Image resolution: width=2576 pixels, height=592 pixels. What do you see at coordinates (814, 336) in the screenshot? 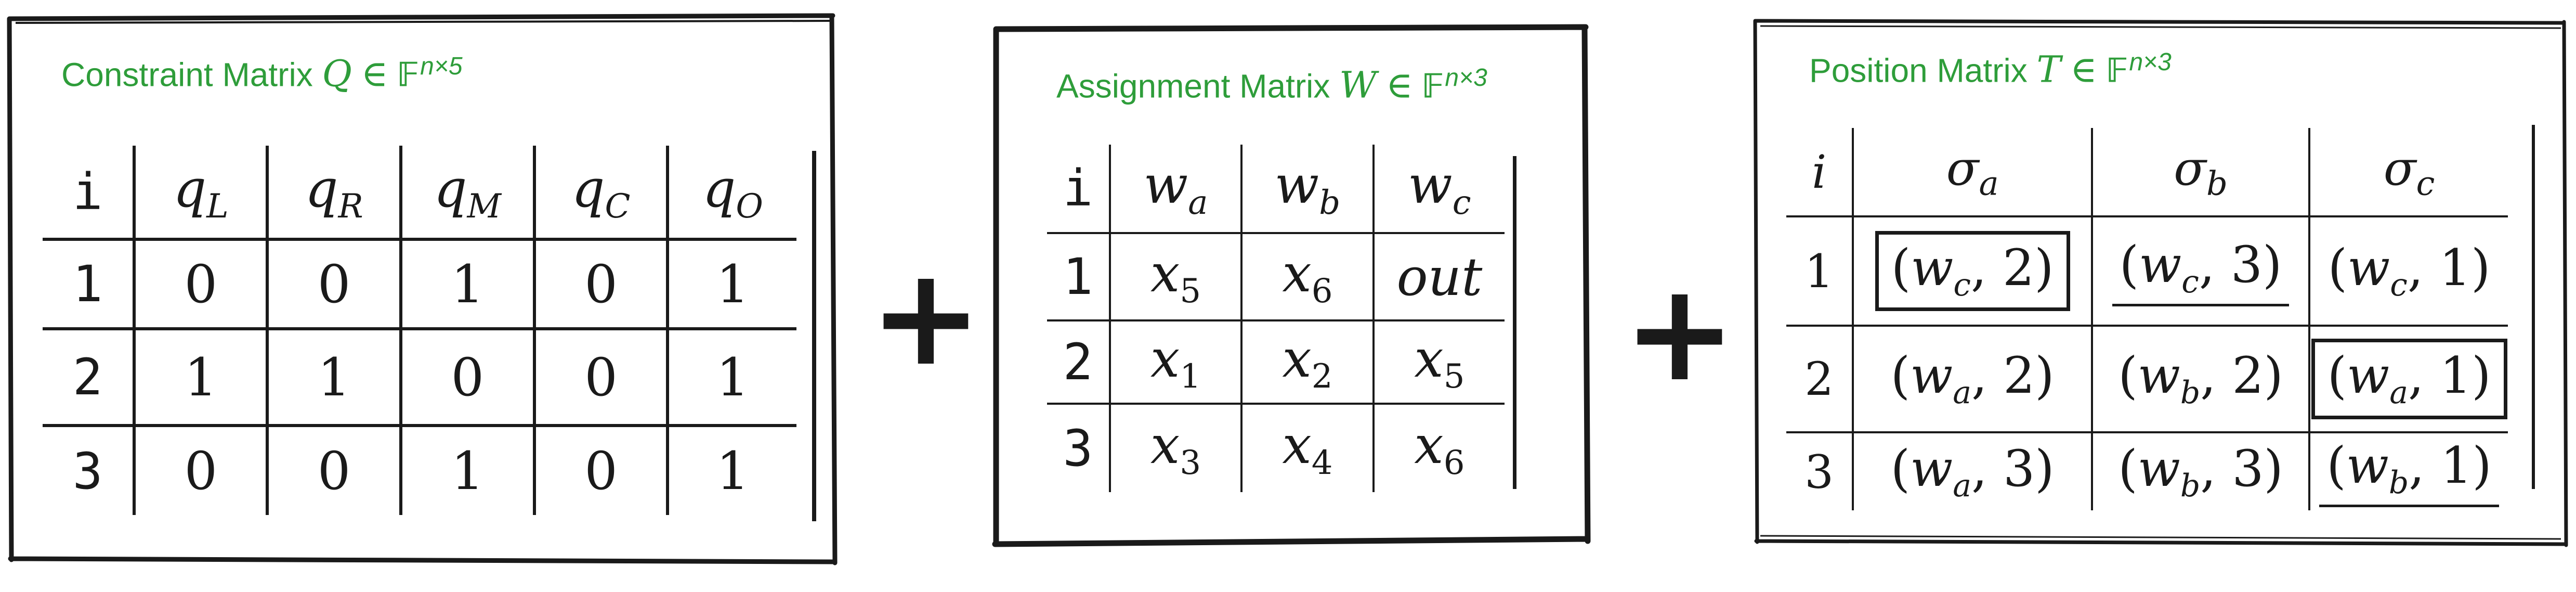
I see `constraint-matrix-right-bar` at bounding box center [814, 336].